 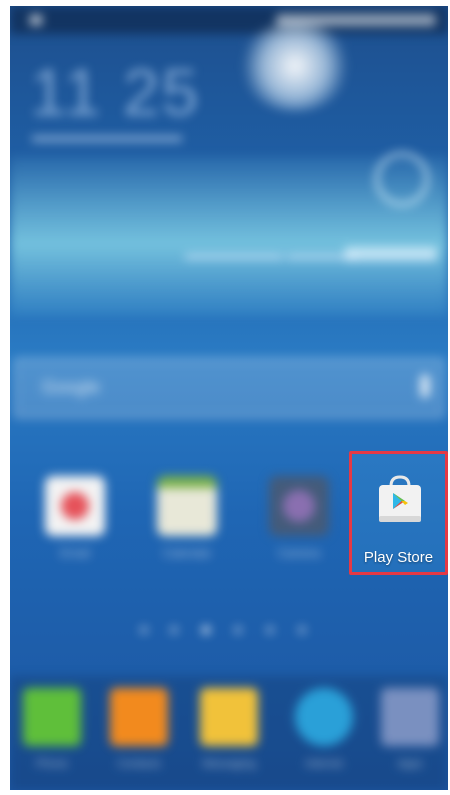 I want to click on sun-icon, so click(x=402, y=179).